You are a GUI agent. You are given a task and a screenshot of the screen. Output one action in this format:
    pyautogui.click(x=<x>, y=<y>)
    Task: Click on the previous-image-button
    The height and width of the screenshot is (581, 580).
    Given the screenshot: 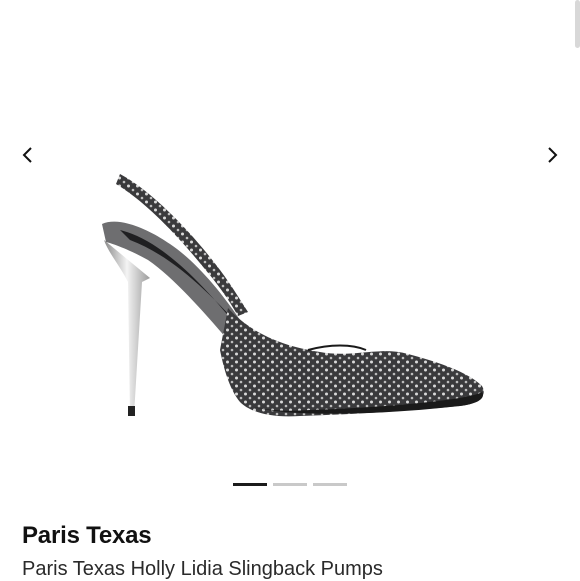 What is the action you would take?
    pyautogui.click(x=27, y=155)
    